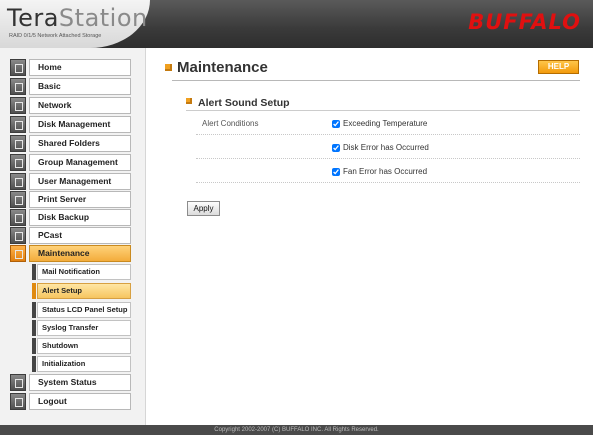 This screenshot has height=435, width=593. Describe the element at coordinates (80, 105) in the screenshot. I see `nav-label: Network` at that location.